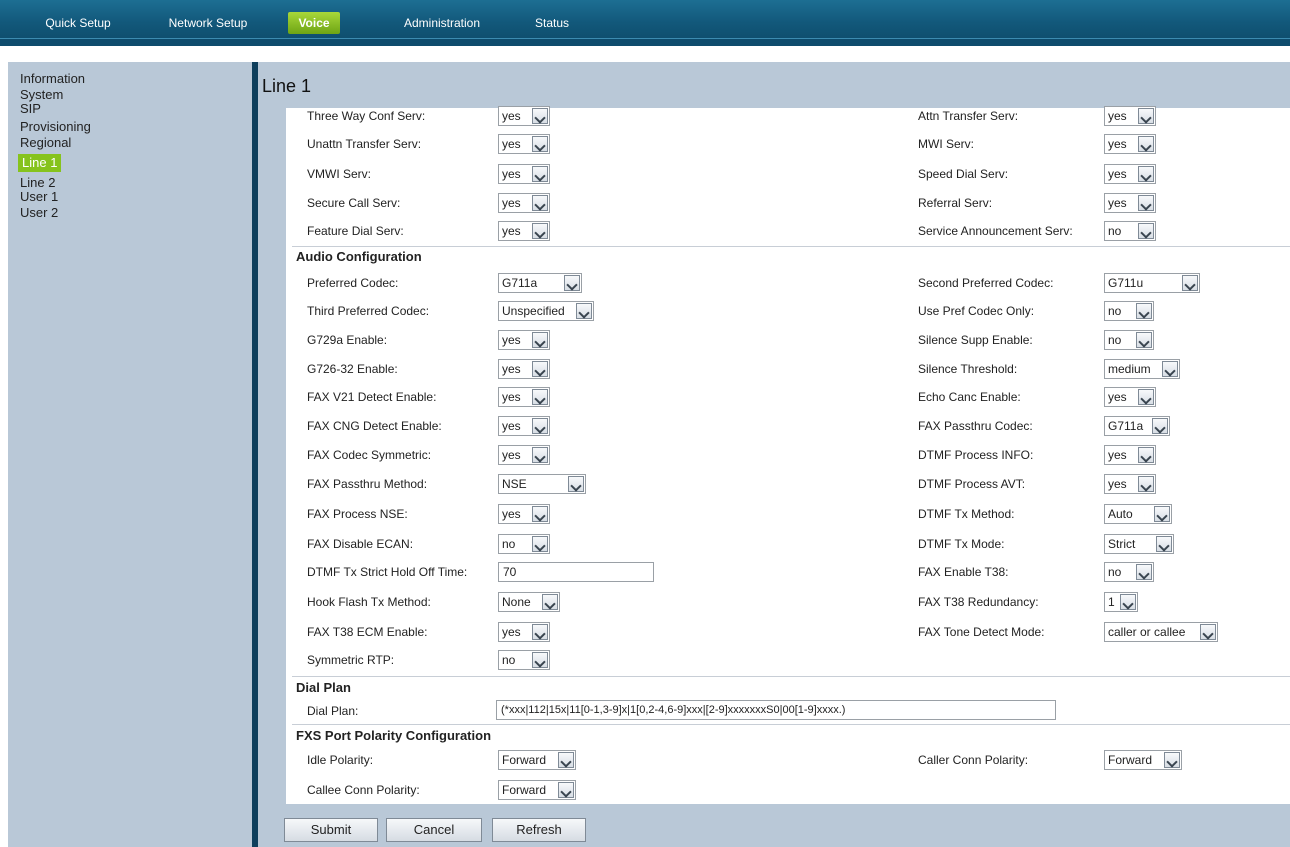 The height and width of the screenshot is (847, 1290). I want to click on sidebar-item-sip: SIP, so click(30, 109).